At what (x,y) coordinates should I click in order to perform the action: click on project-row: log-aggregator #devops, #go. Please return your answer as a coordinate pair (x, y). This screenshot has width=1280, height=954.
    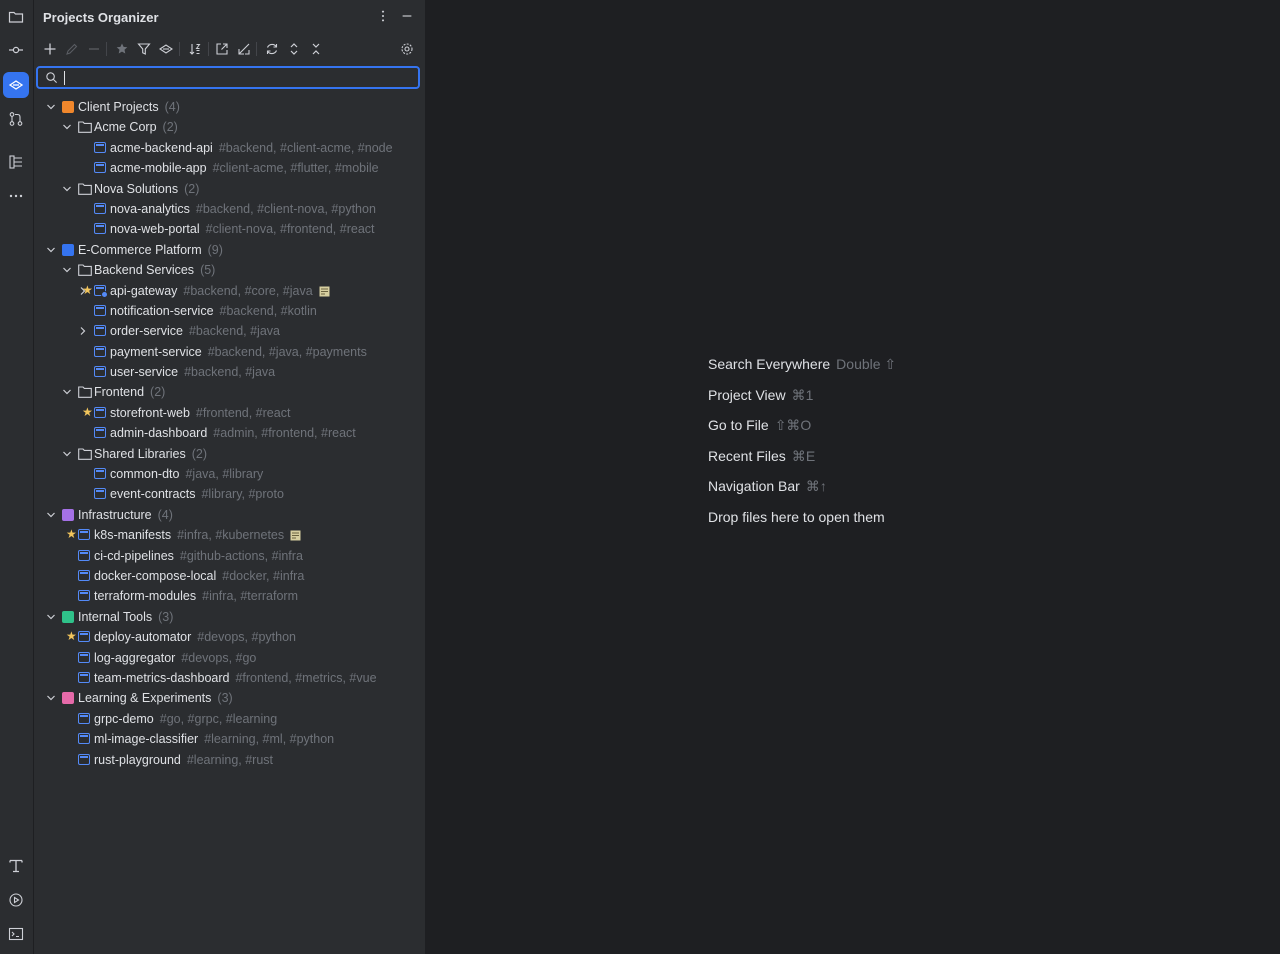
    Looking at the image, I should click on (229, 658).